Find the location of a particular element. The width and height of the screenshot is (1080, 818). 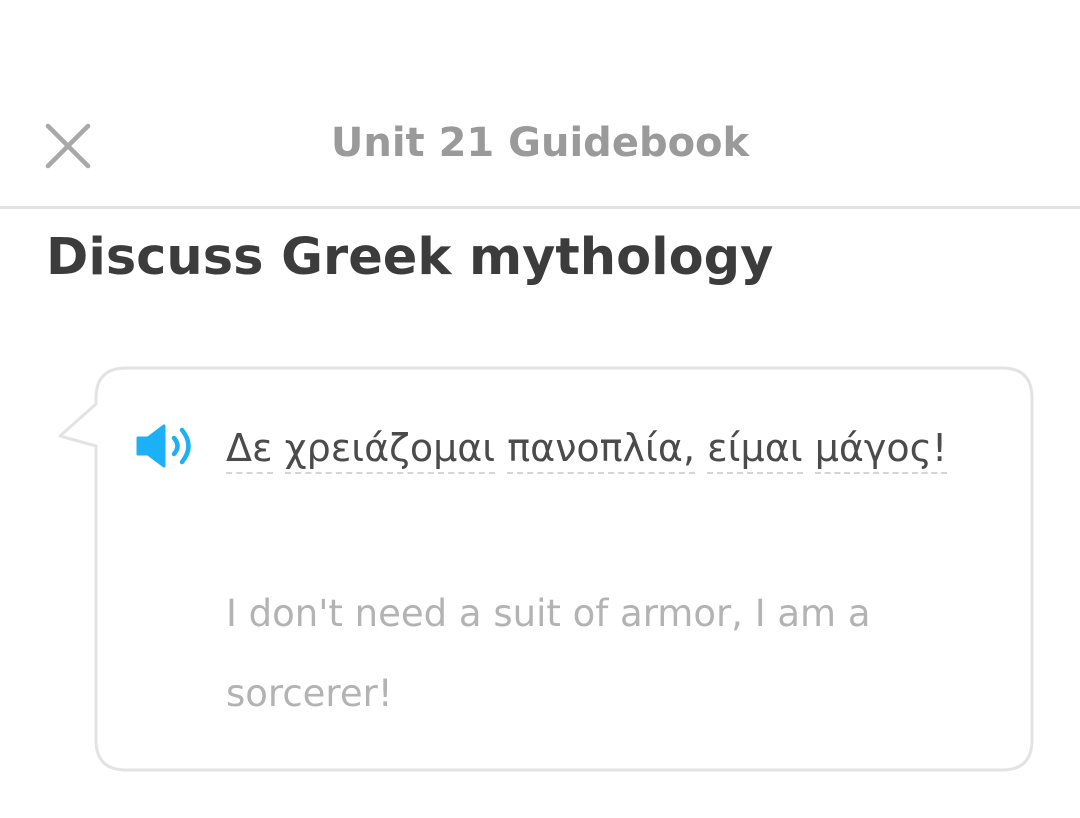

header-divider is located at coordinates (540, 207).